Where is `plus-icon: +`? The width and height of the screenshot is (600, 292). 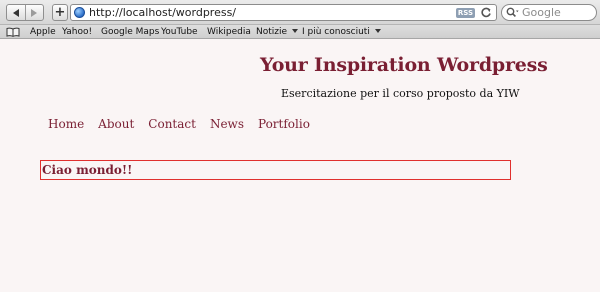
plus-icon: + is located at coordinates (60, 12).